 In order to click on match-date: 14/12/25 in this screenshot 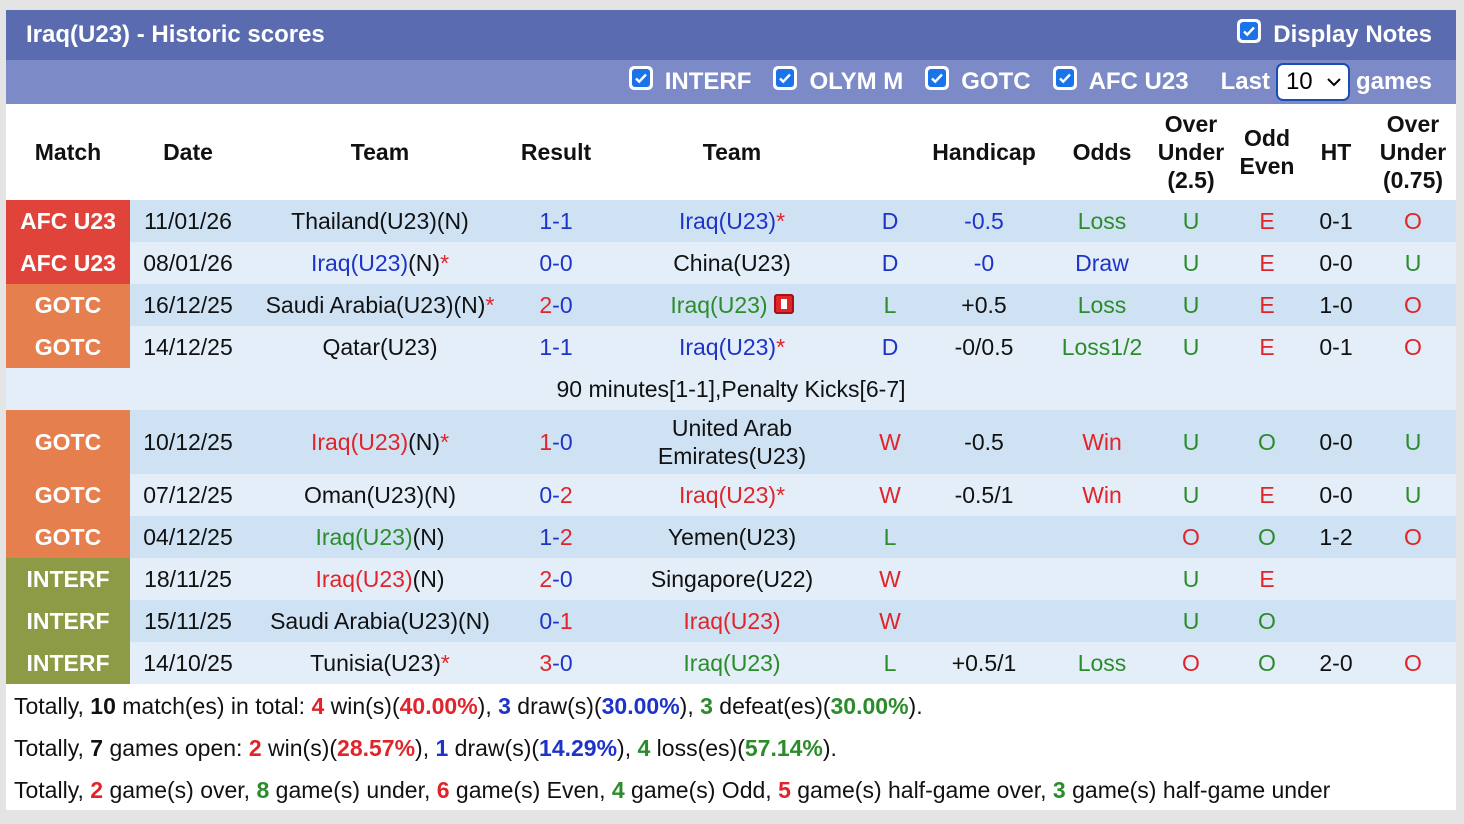, I will do `click(188, 347)`.